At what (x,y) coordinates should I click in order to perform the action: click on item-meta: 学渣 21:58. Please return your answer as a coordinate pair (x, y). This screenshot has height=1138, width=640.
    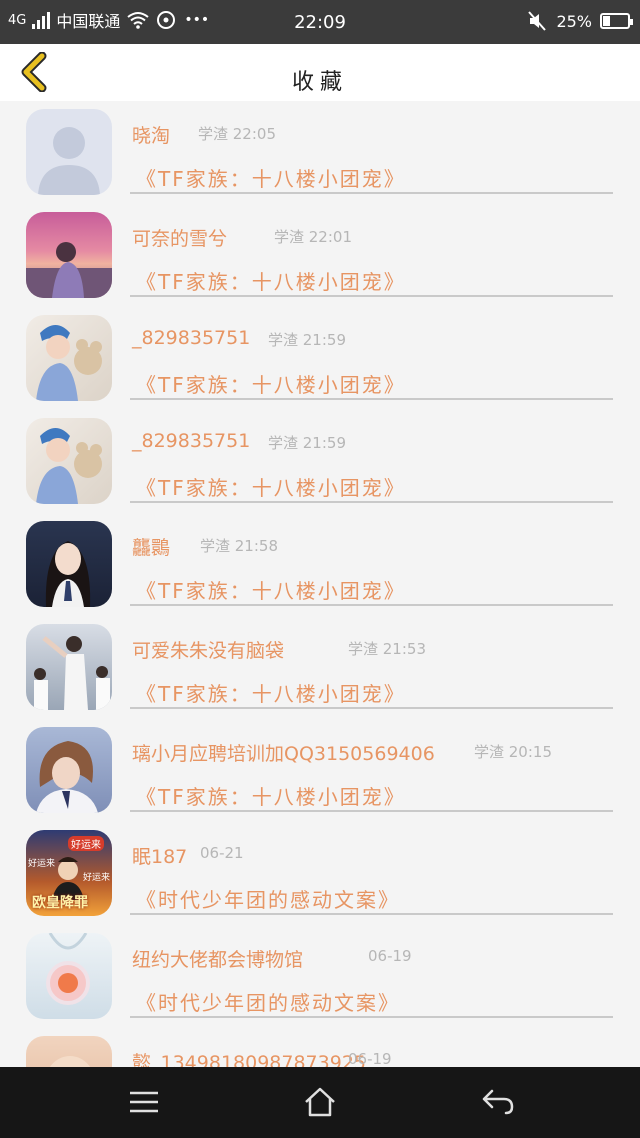
    Looking at the image, I should click on (239, 546).